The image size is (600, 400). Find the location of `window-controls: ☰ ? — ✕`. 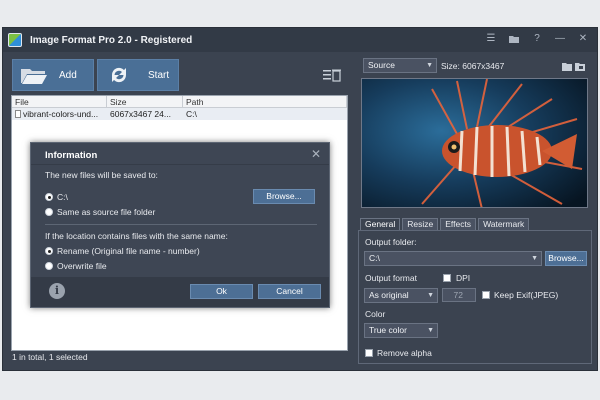

window-controls: ☰ ? — ✕ is located at coordinates (537, 39).